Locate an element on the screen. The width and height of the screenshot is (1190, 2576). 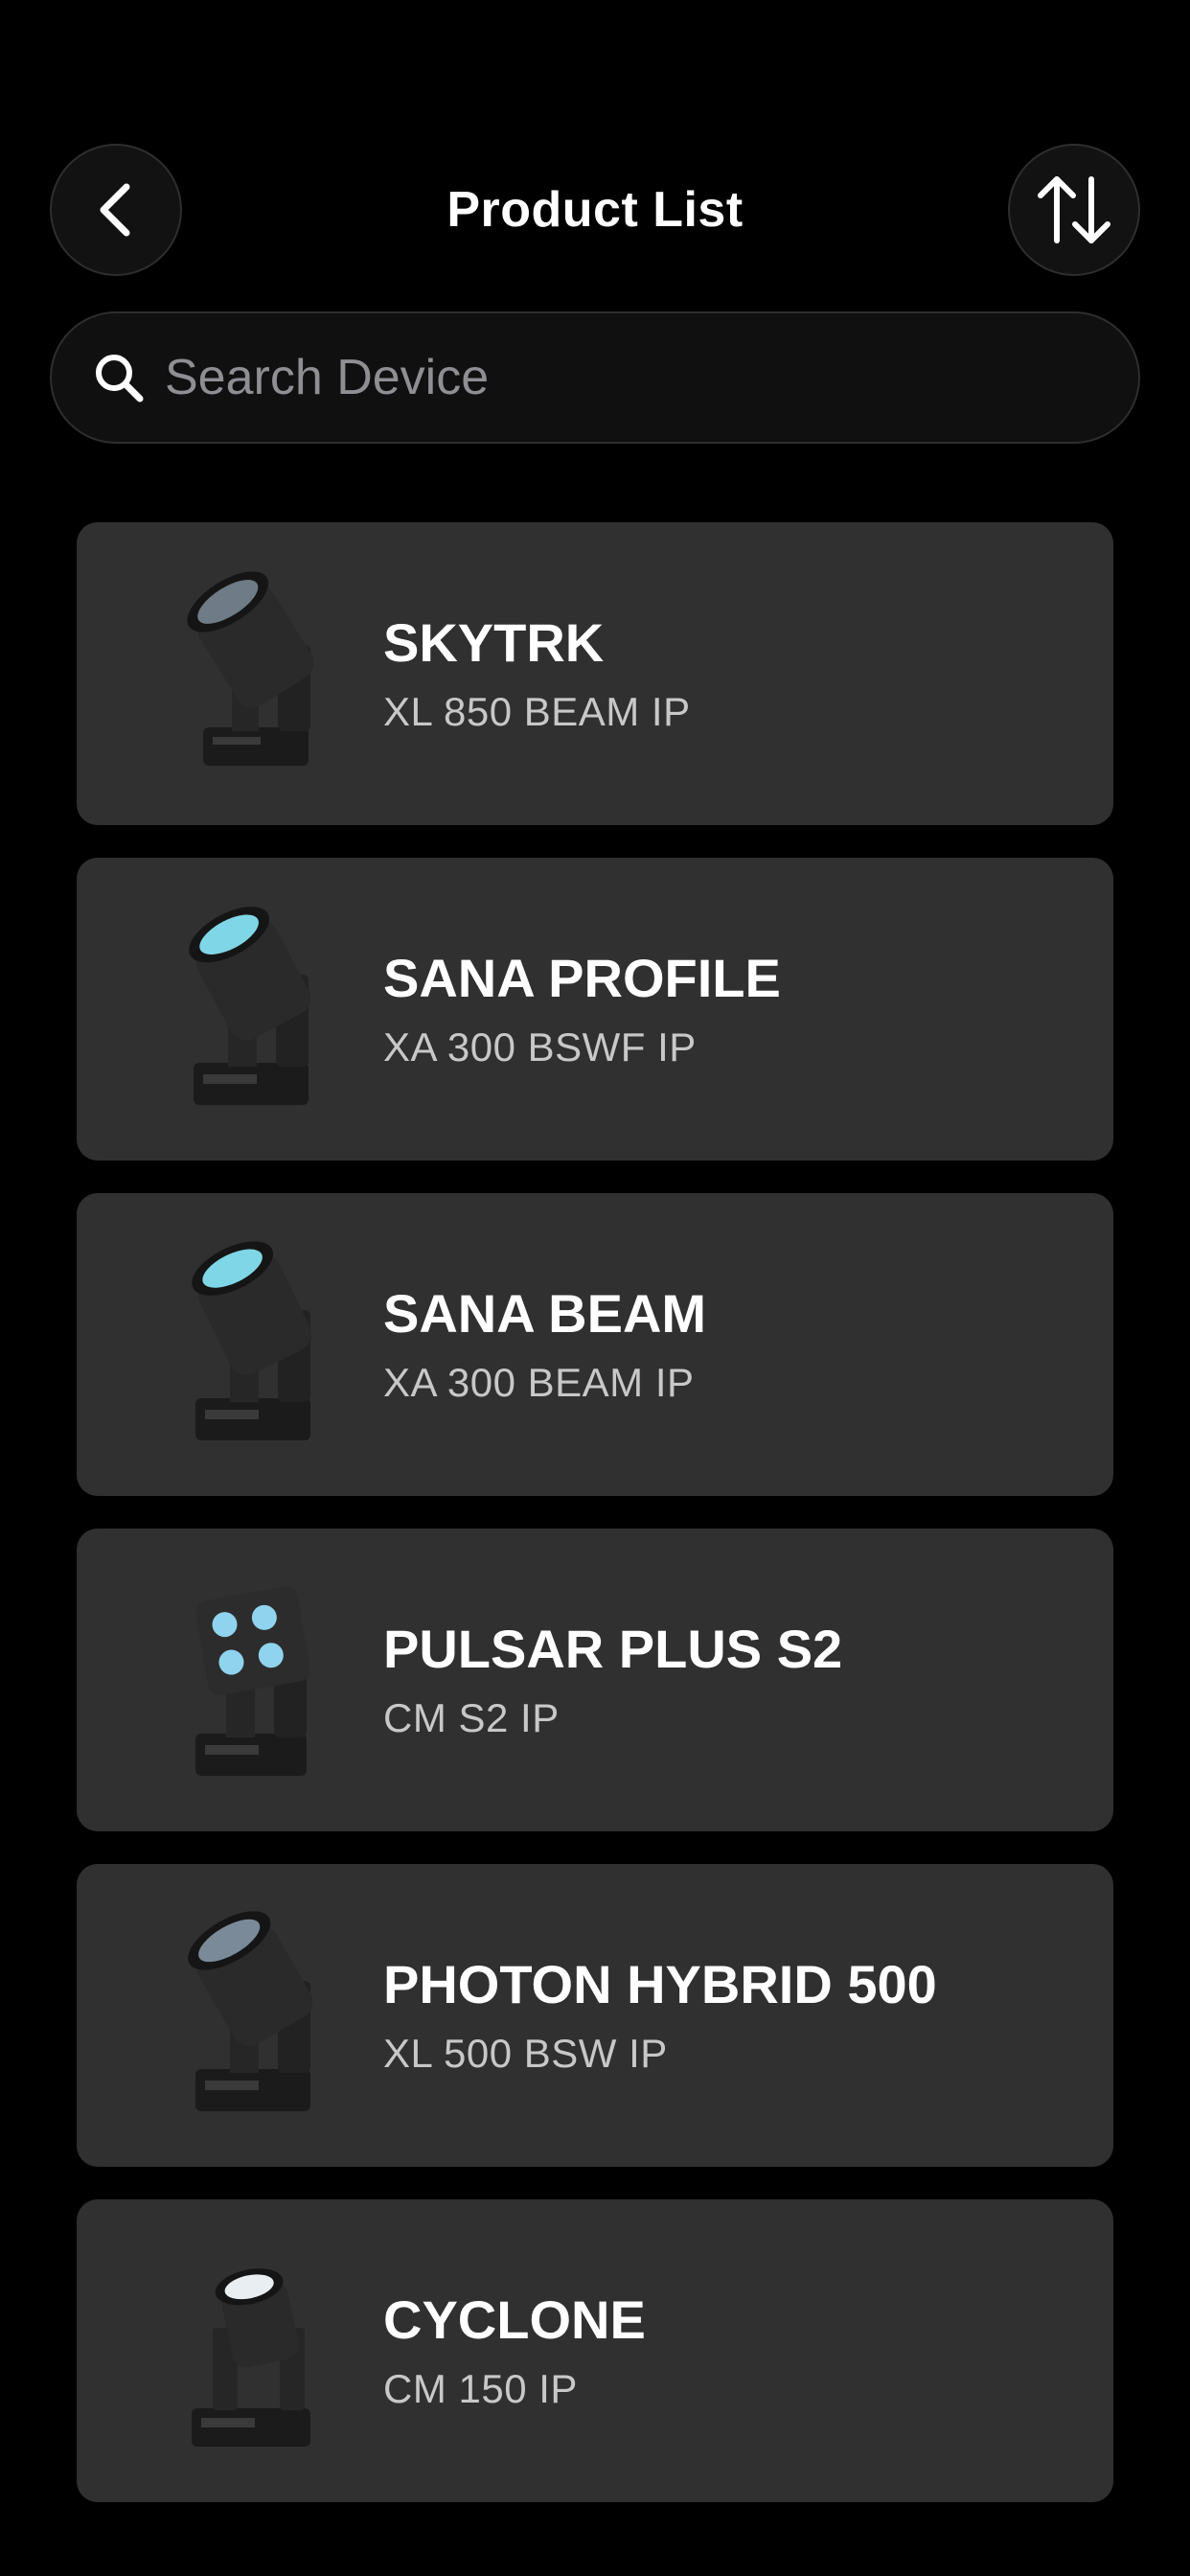
product-model: CM 150 IP is located at coordinates (481, 2388).